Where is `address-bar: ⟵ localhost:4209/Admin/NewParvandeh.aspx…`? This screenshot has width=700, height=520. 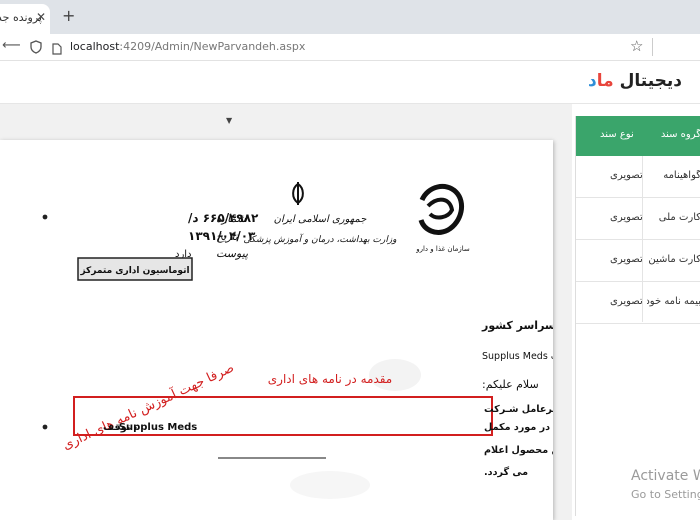
address-bar: ⟵ localhost:4209/Admin/NewParvandeh.aspx… is located at coordinates (350, 47).